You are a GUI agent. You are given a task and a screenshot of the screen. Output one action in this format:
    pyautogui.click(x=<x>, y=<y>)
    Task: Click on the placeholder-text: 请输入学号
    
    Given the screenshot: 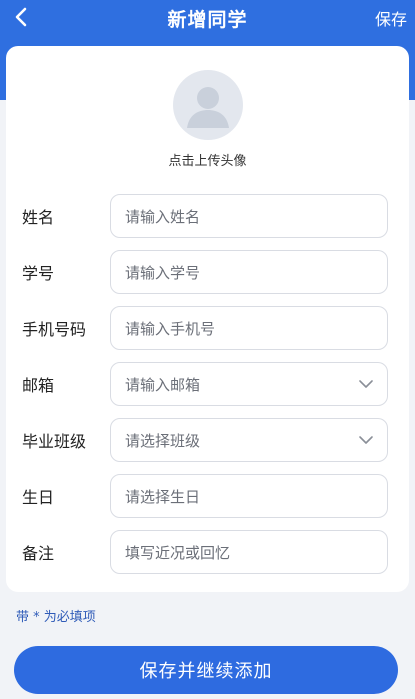 What is the action you would take?
    pyautogui.click(x=163, y=272)
    